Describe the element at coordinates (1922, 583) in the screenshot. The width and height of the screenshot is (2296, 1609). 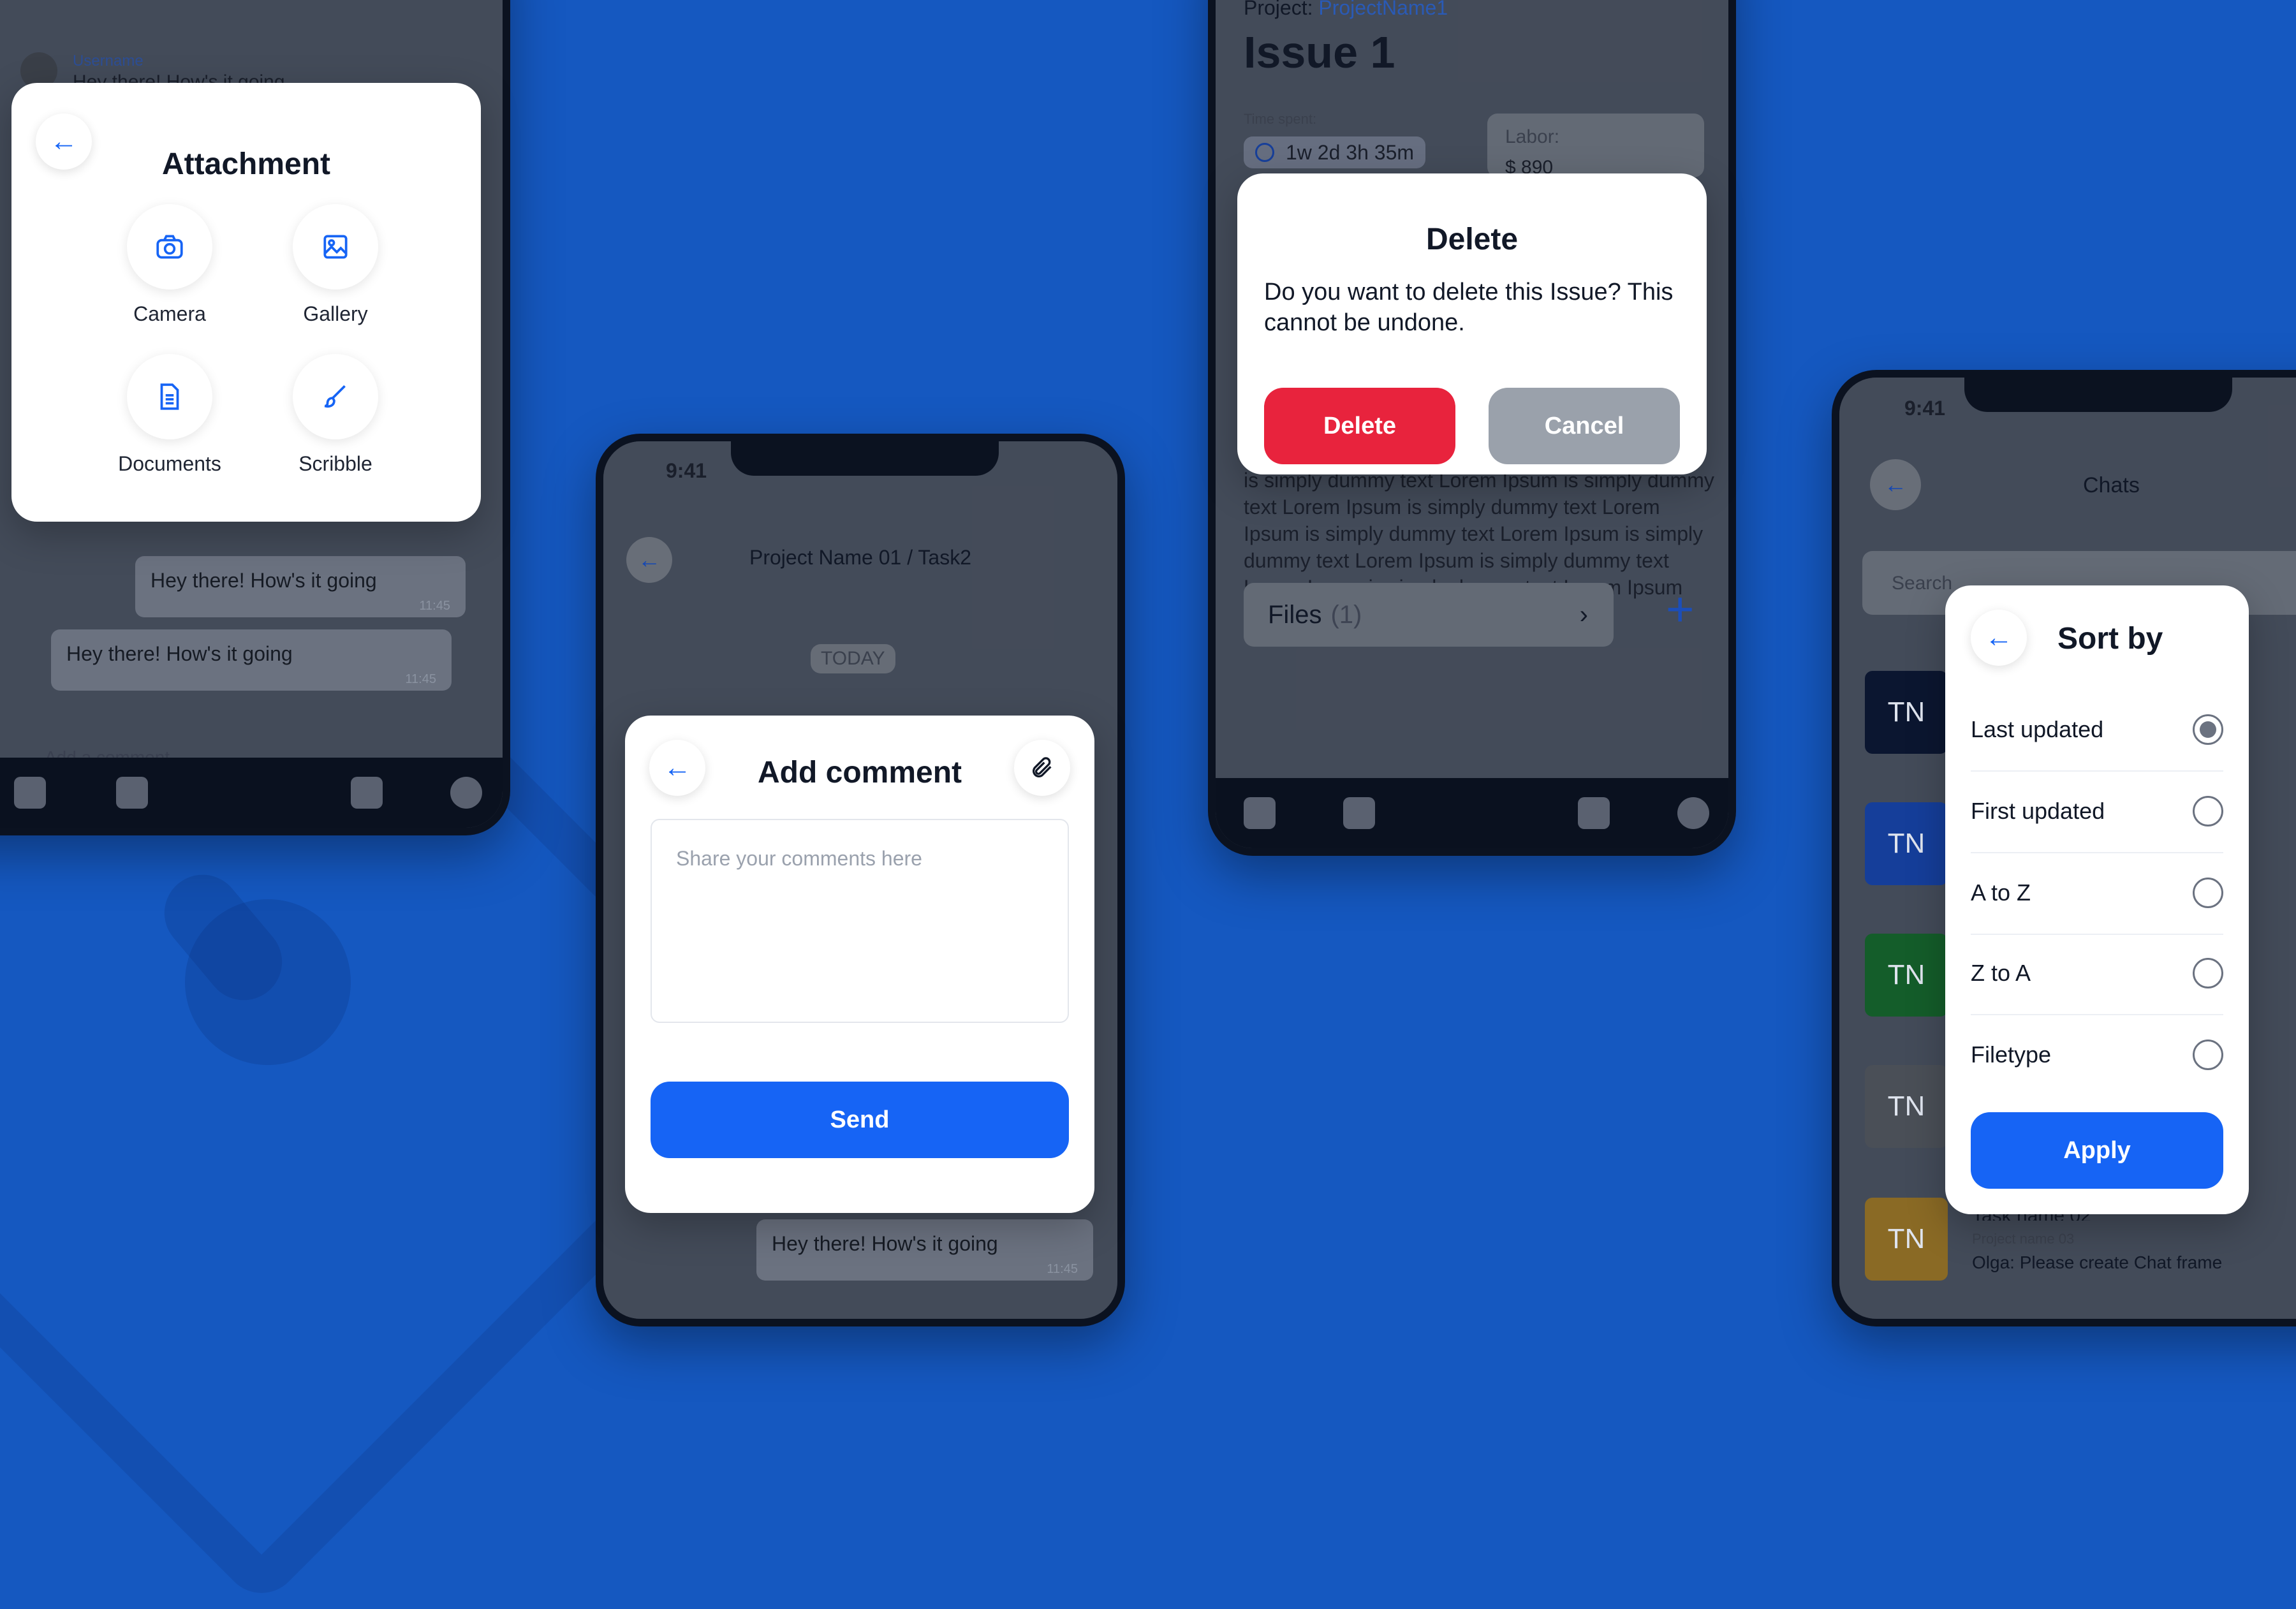
I see `search-placeholder: Search` at that location.